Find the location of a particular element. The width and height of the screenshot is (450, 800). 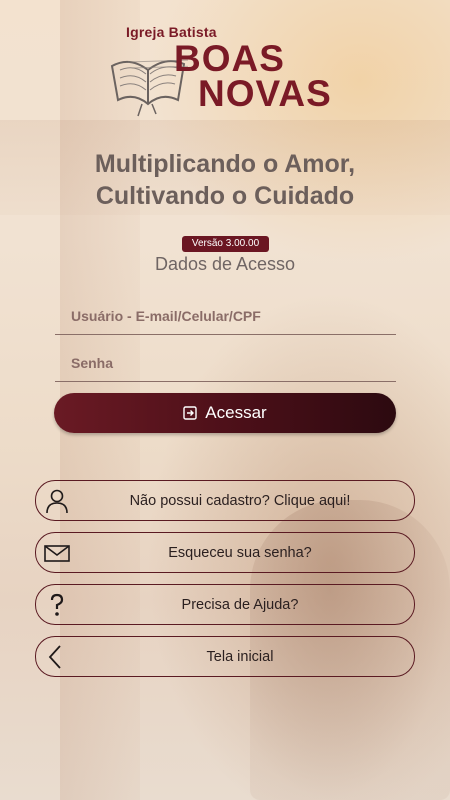

section-title: Dados de Acesso is located at coordinates (225, 264).